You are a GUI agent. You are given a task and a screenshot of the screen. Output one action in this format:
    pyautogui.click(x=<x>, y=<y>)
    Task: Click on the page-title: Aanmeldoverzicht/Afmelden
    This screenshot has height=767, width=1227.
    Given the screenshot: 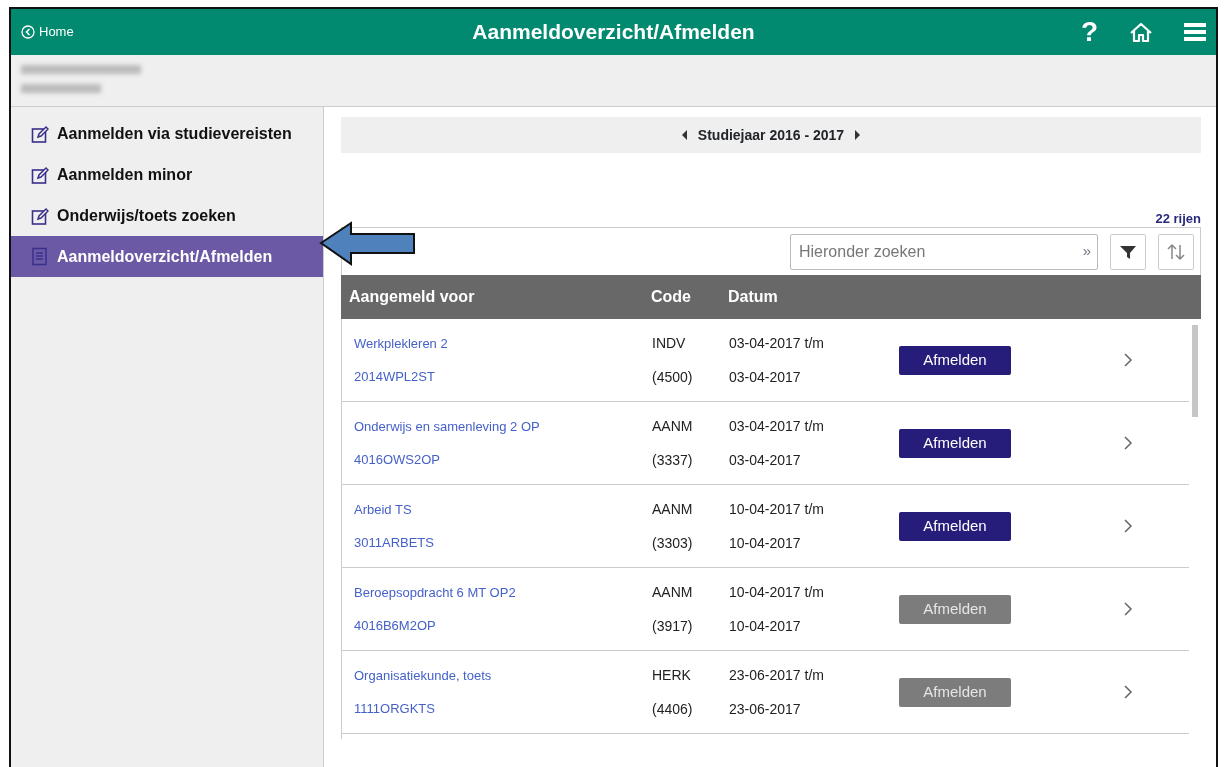 What is the action you would take?
    pyautogui.click(x=613, y=32)
    